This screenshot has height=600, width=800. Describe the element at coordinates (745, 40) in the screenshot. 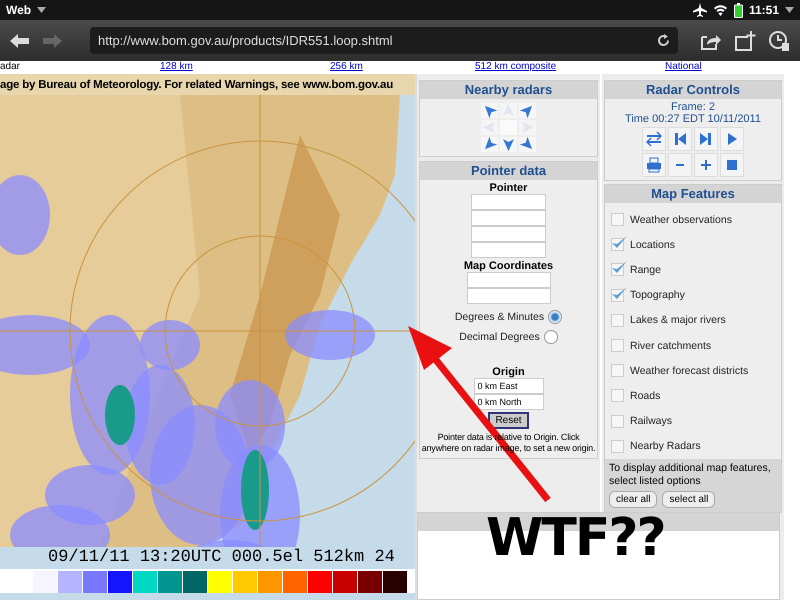

I see `new-card-icon` at that location.